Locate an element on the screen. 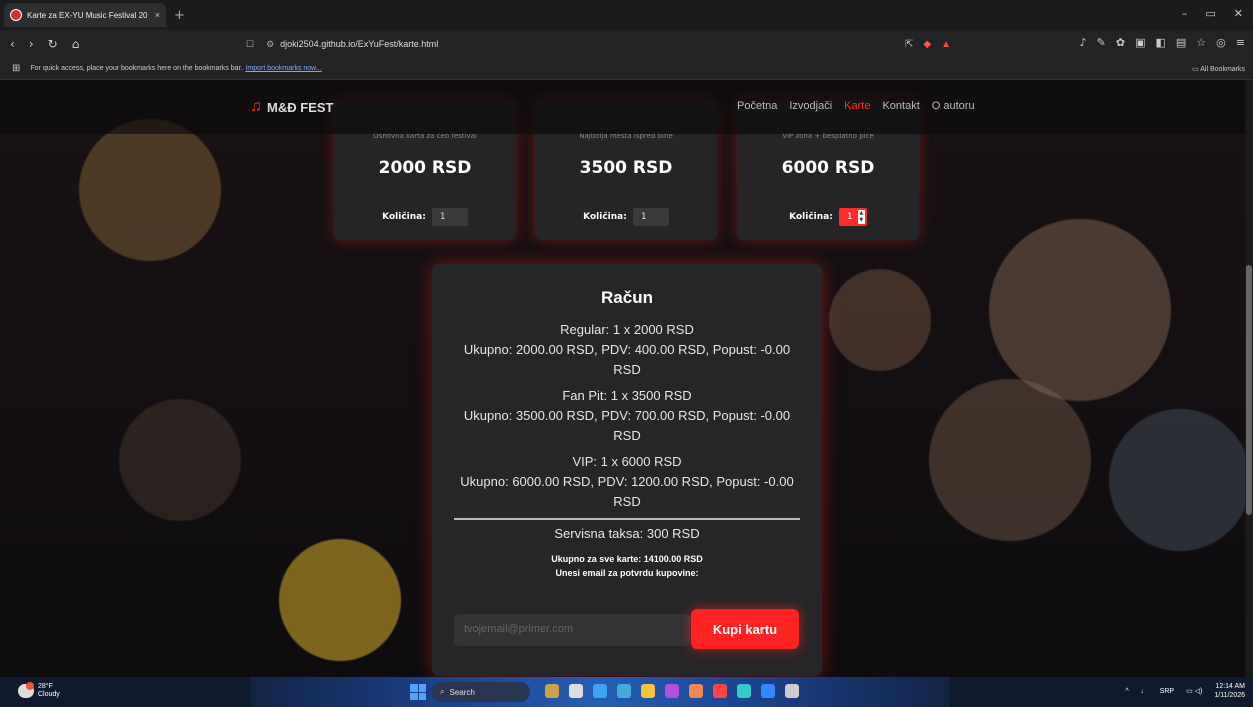 This screenshot has height=707, width=1253. menu-item-izvodjaci: Izvodjači is located at coordinates (810, 106).